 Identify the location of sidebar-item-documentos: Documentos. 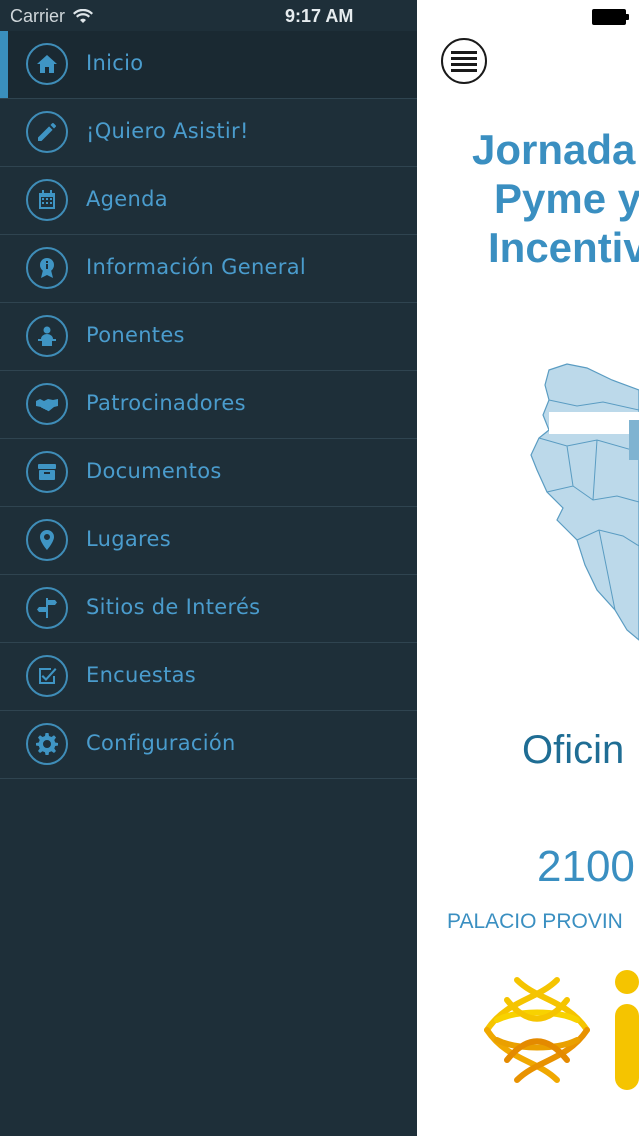
(208, 473).